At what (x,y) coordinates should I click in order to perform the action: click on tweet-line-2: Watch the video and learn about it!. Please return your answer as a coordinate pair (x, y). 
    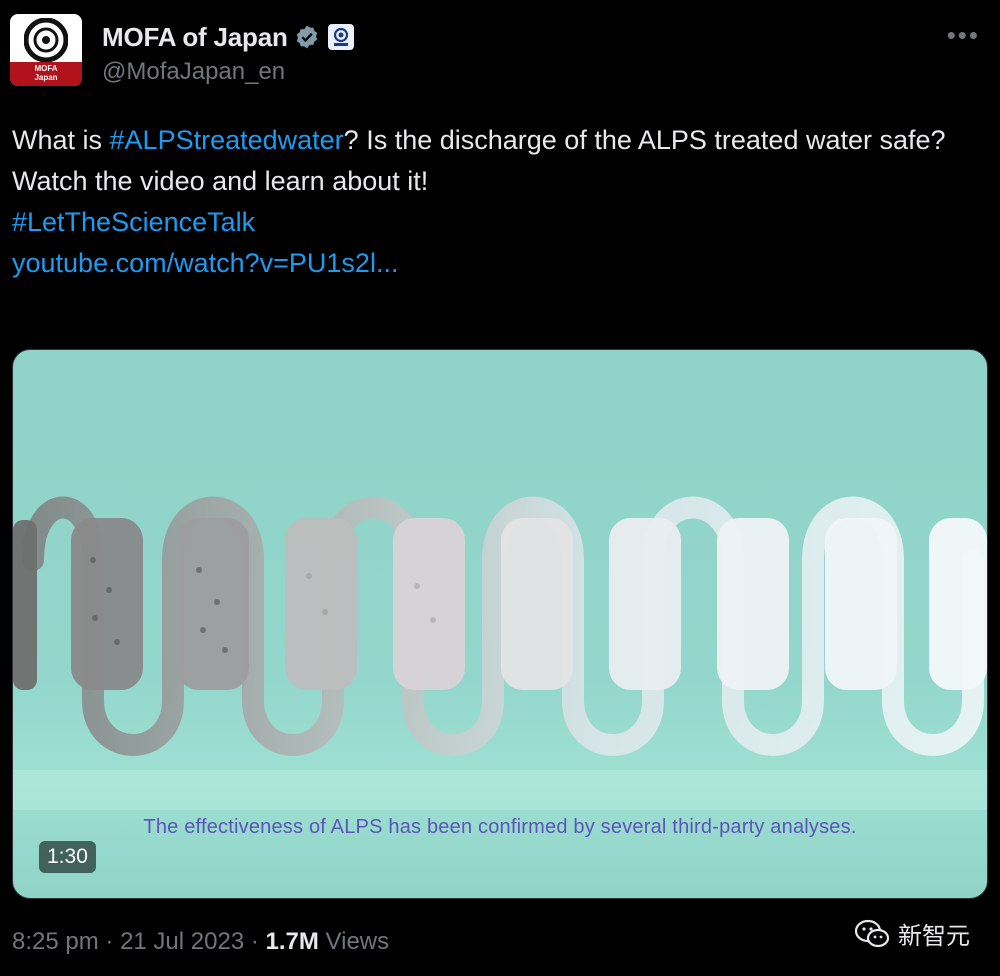
    Looking at the image, I should click on (220, 181).